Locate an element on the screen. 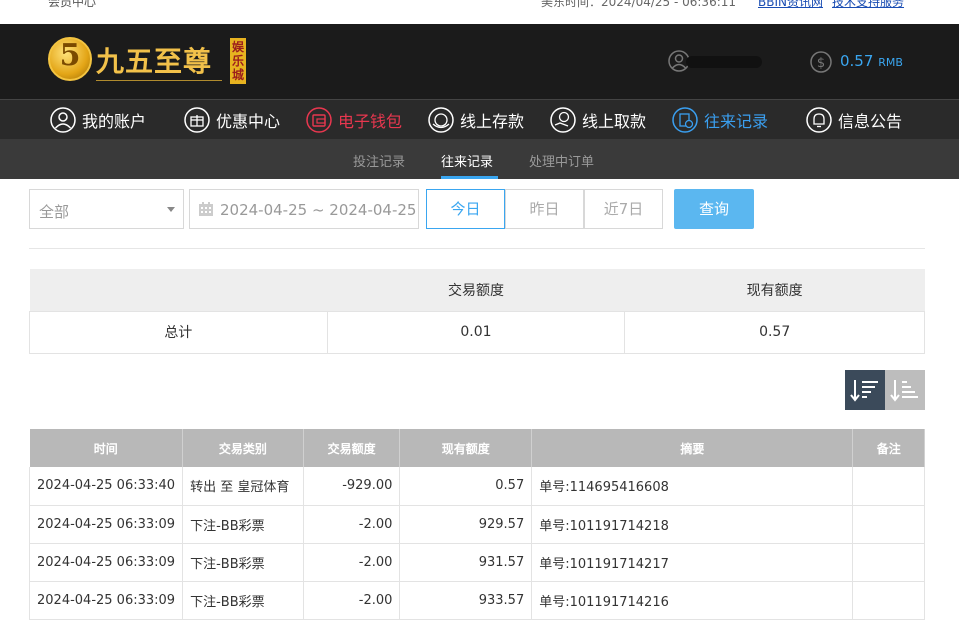 The height and width of the screenshot is (620, 959). nav-label: 线上存款 is located at coordinates (492, 121).